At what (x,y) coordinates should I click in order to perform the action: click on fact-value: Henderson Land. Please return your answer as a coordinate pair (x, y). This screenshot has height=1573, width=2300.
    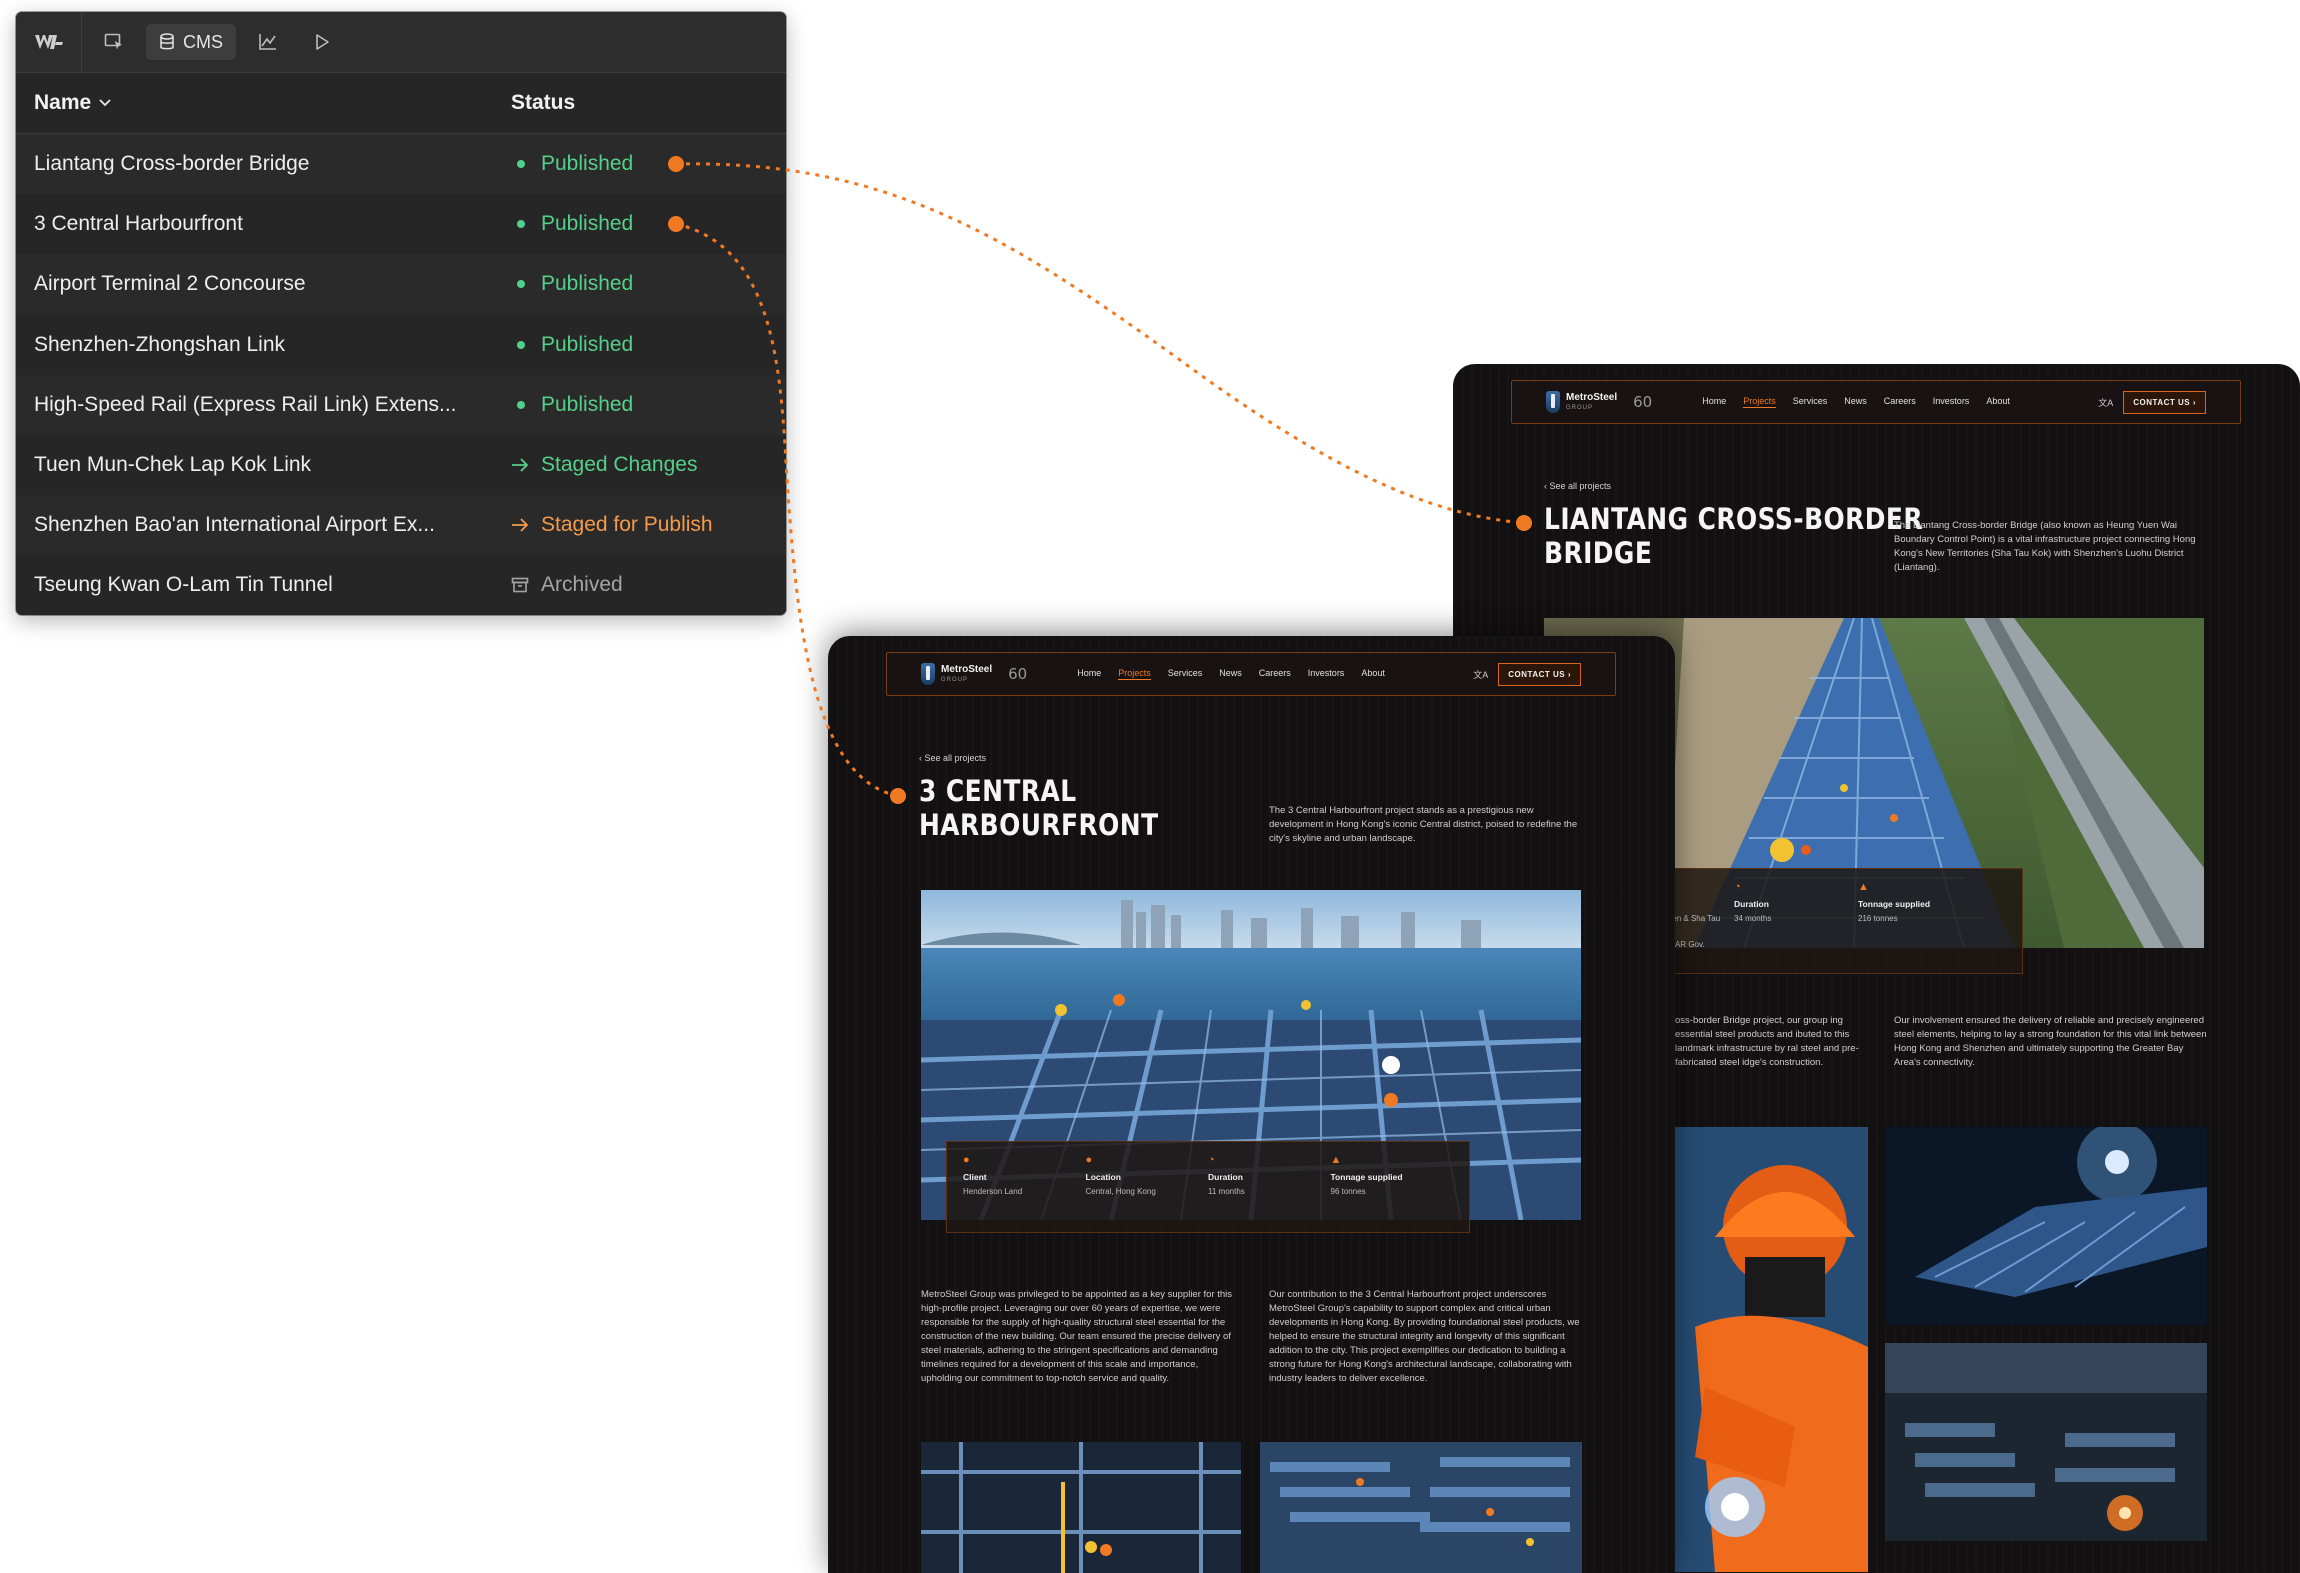
    Looking at the image, I should click on (993, 1191).